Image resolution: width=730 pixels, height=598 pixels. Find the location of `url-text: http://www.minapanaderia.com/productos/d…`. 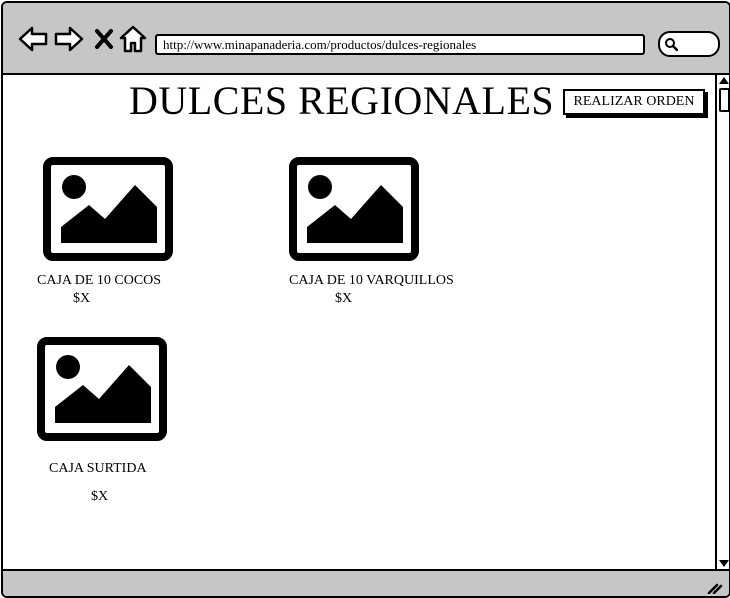

url-text: http://www.minapanaderia.com/productos/d… is located at coordinates (320, 44).